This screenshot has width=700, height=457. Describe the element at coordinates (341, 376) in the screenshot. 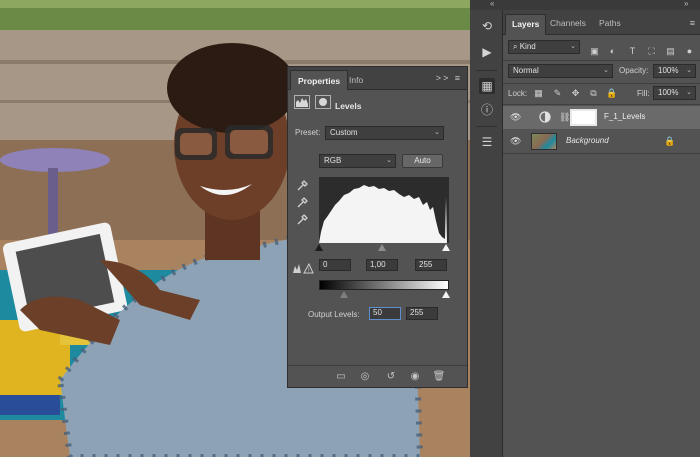

I see `clip-to-layer-icon: ▭` at that location.